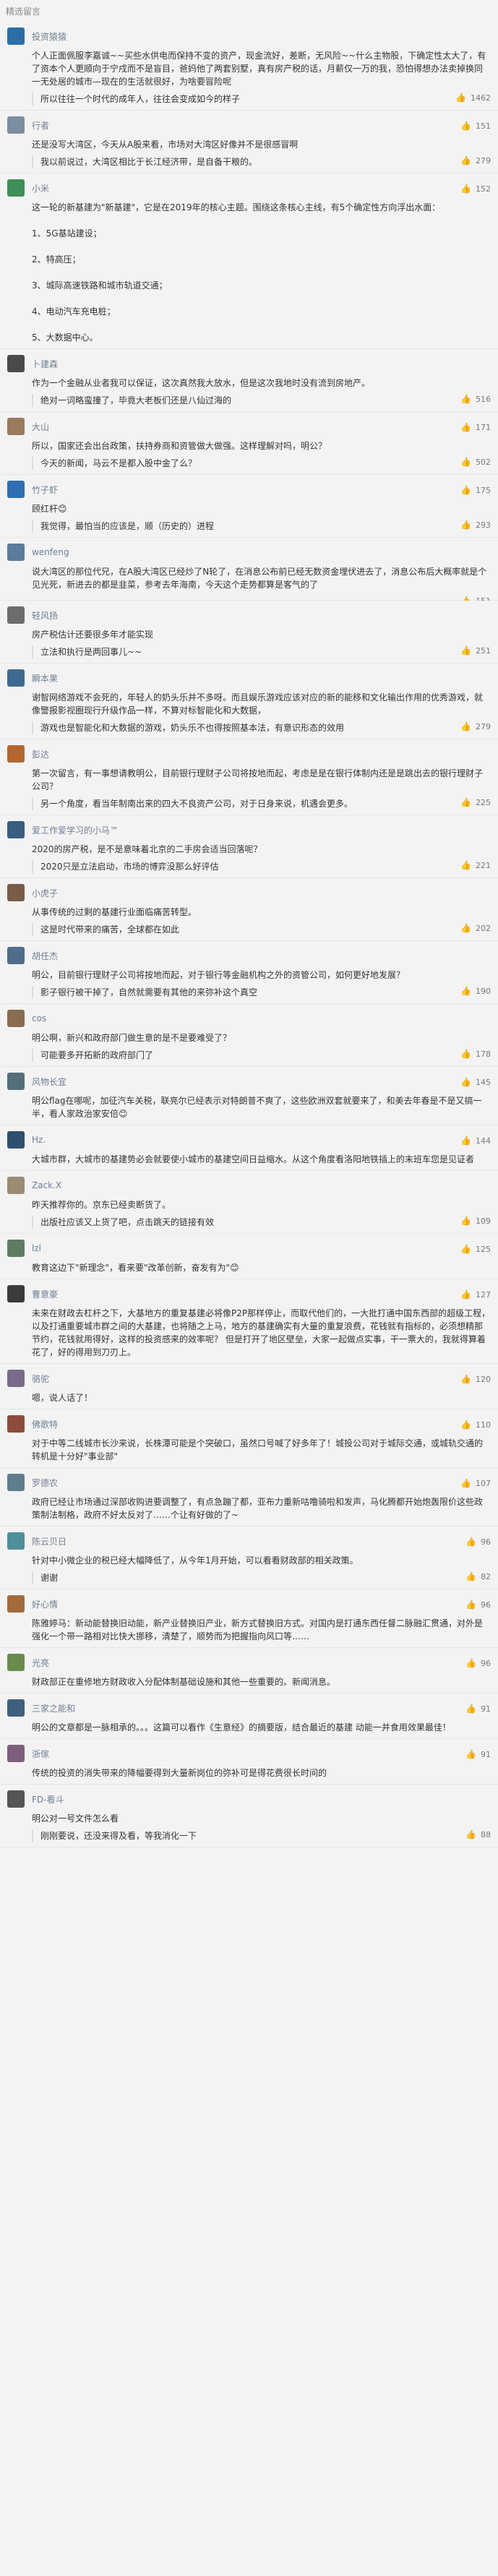 This screenshot has height=2576, width=498. I want to click on commenter-name: cos, so click(39, 1018).